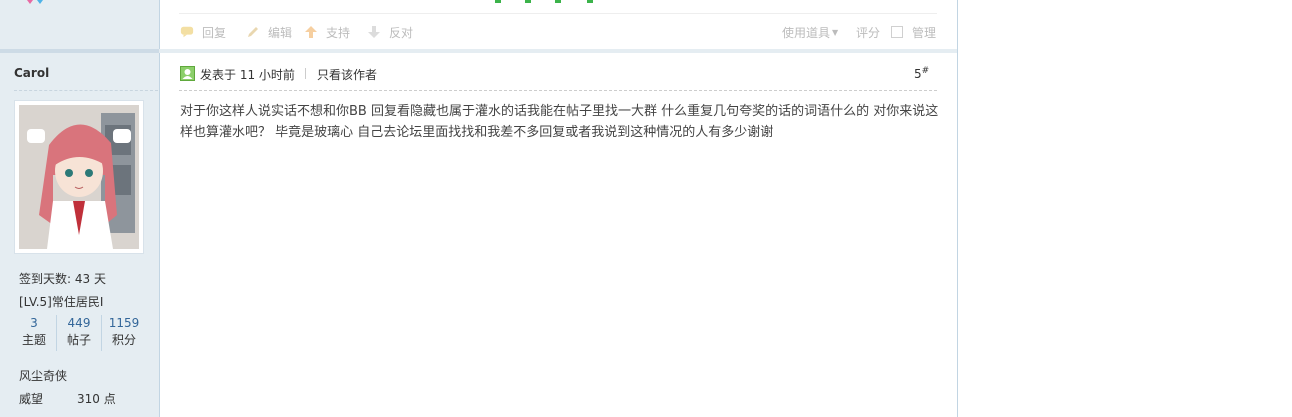  Describe the element at coordinates (78, 340) in the screenshot. I see `stat-posts-label: 帖子` at that location.